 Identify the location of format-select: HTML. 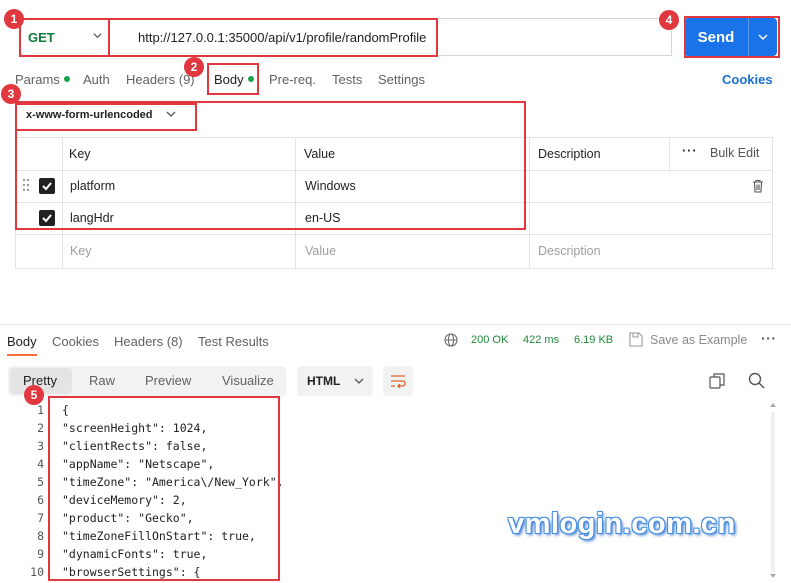
(335, 381).